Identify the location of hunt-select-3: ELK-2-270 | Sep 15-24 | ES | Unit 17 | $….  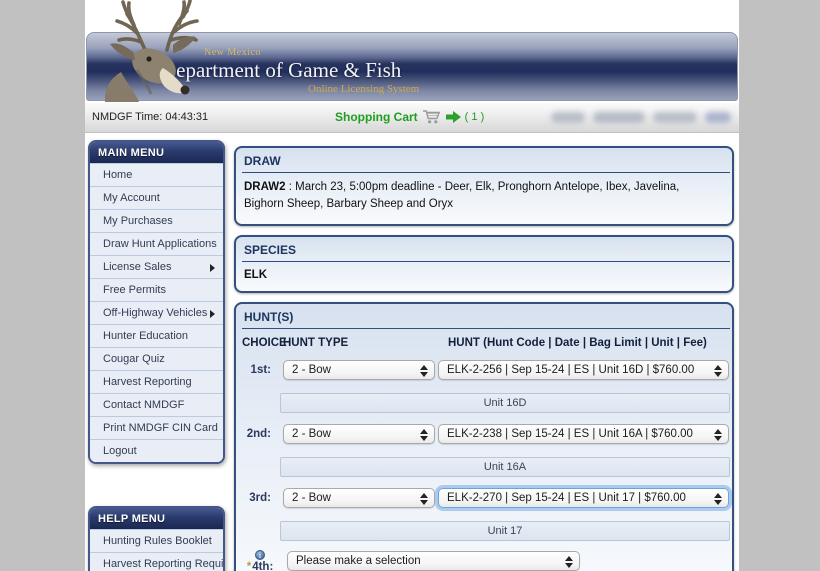
(583, 497).